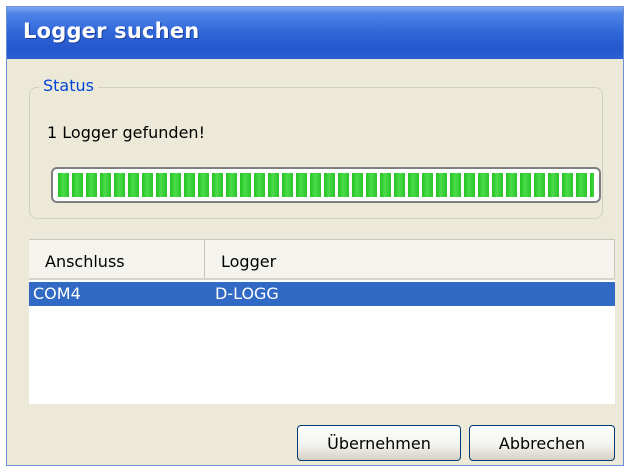 This screenshot has height=475, width=632. What do you see at coordinates (247, 293) in the screenshot?
I see `cell-logger: D-LOGG` at bounding box center [247, 293].